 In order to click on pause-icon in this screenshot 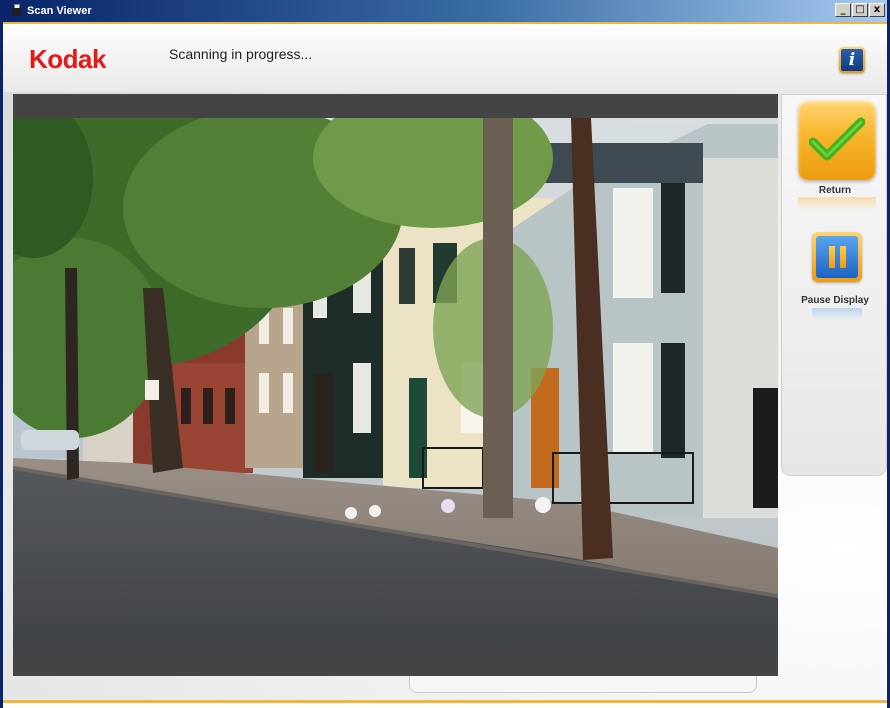, I will do `click(837, 257)`.